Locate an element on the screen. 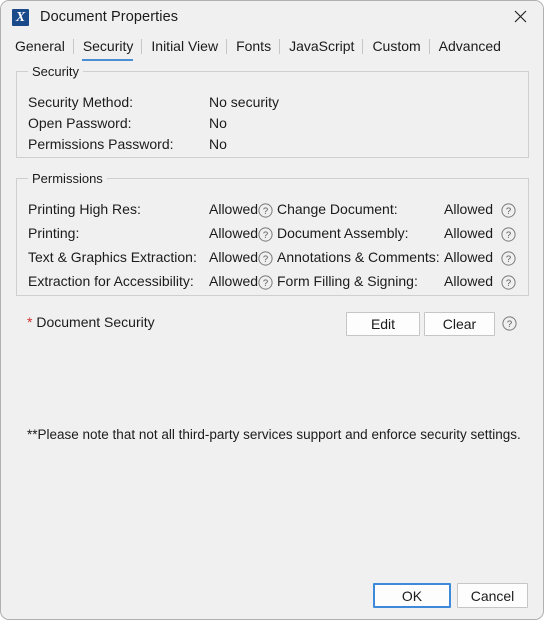 This screenshot has height=620, width=544. tab-advanced: Advanced is located at coordinates (470, 49).